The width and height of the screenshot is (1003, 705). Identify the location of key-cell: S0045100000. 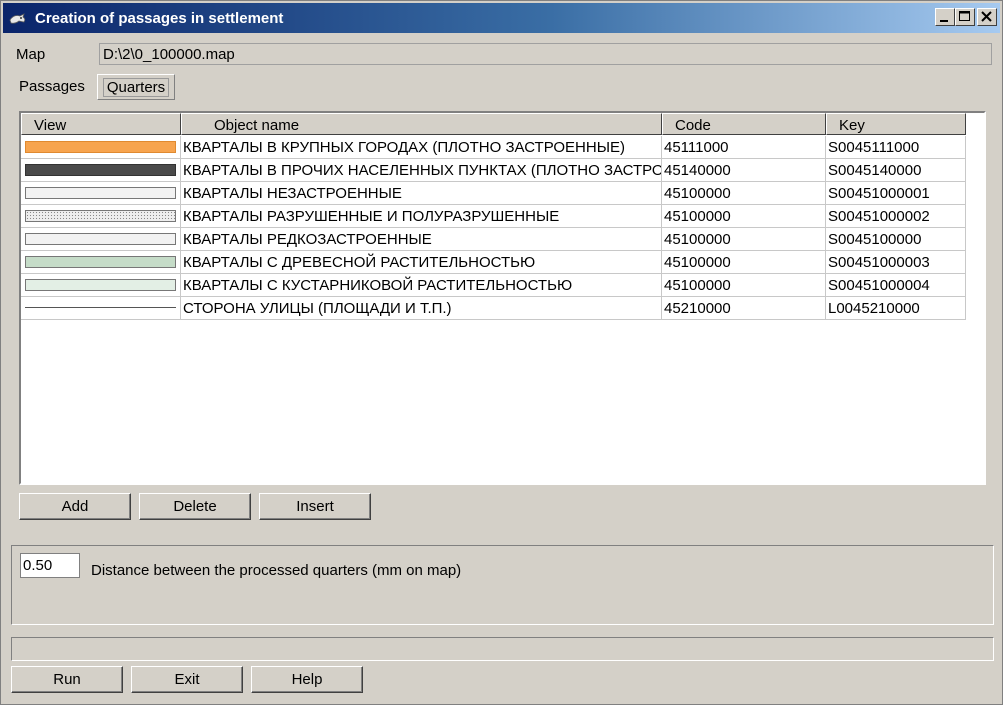
(896, 239).